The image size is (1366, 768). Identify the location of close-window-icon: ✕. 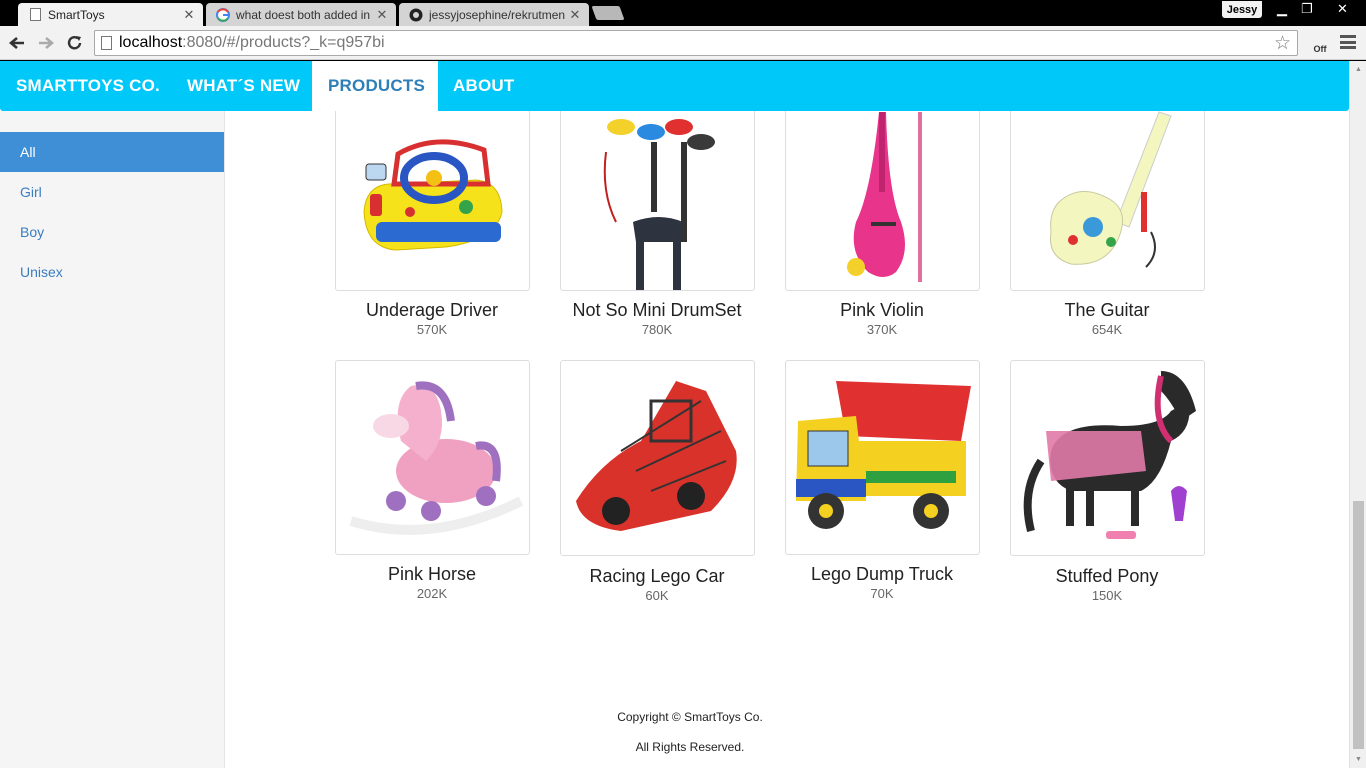
(1342, 9).